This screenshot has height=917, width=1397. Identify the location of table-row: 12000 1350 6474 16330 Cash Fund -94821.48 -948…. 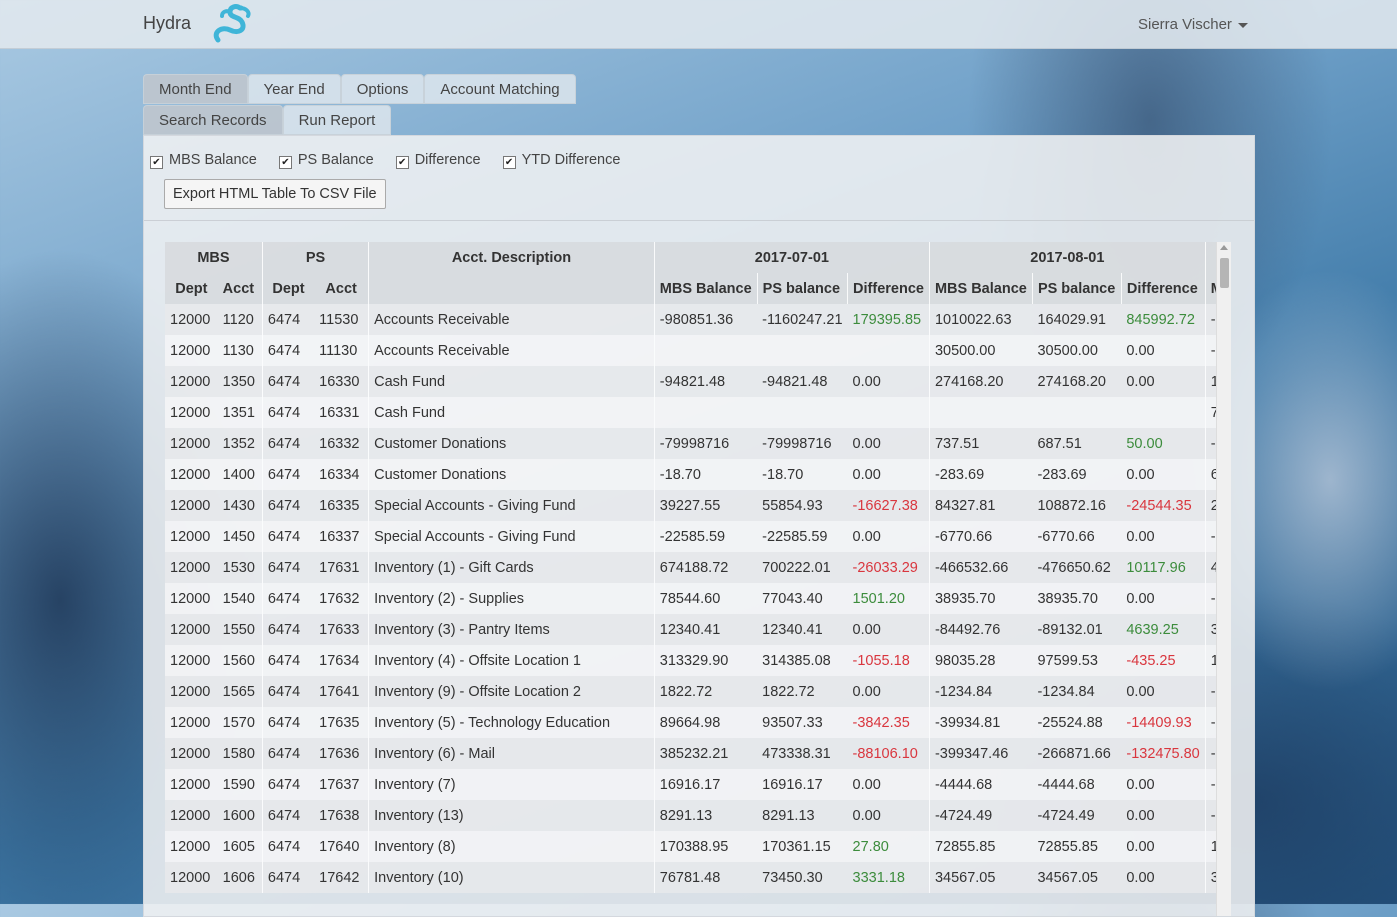
(697, 381).